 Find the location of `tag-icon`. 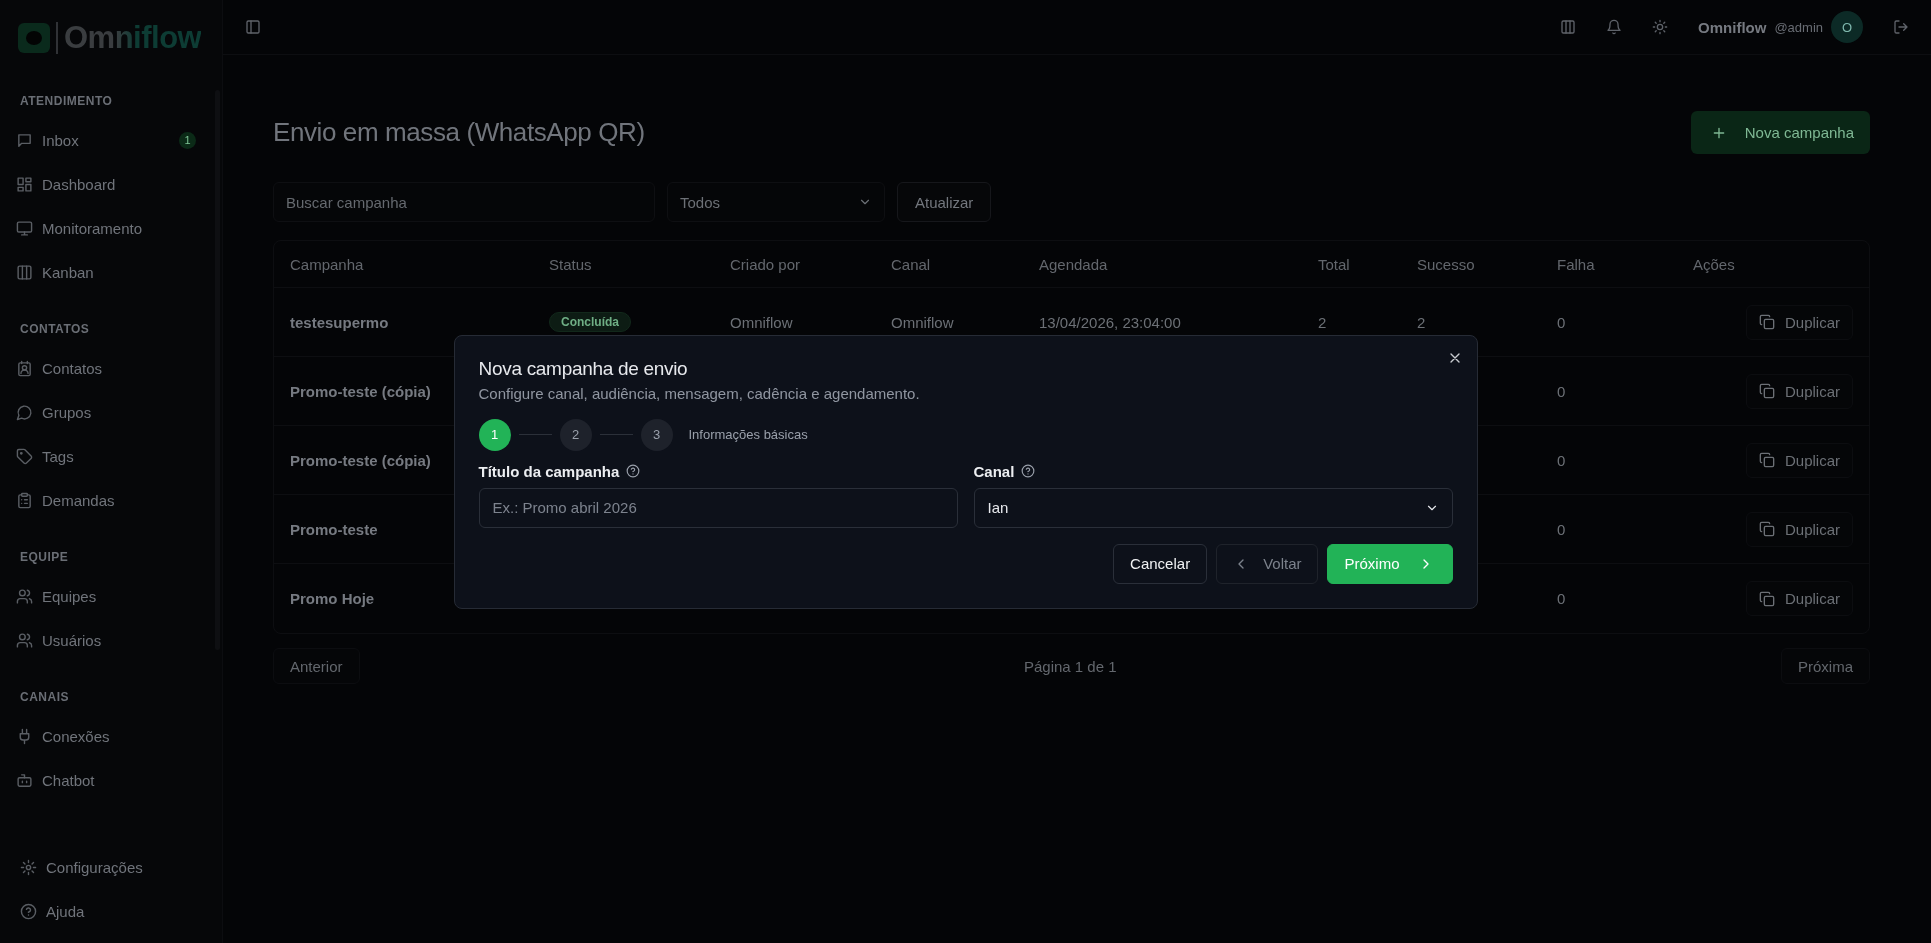

tag-icon is located at coordinates (24, 456).